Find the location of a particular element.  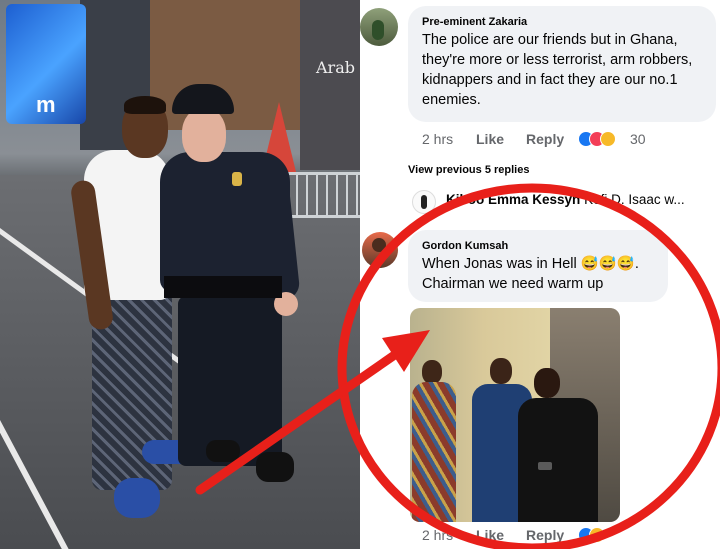

comment-attachment-photo is located at coordinates (515, 415).